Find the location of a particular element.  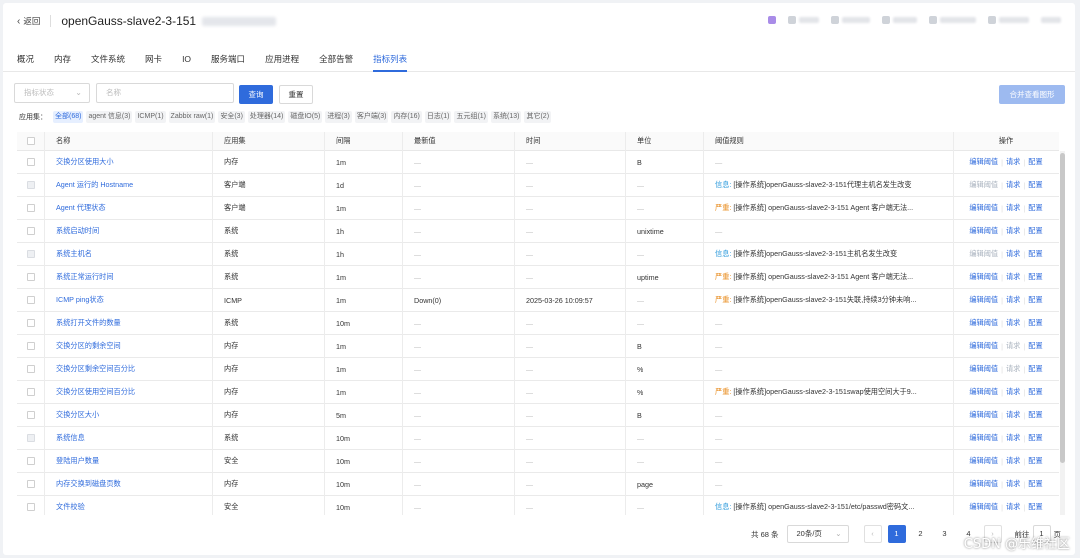

metric-name-link: 内存交换到磁盘页数 is located at coordinates (88, 484).